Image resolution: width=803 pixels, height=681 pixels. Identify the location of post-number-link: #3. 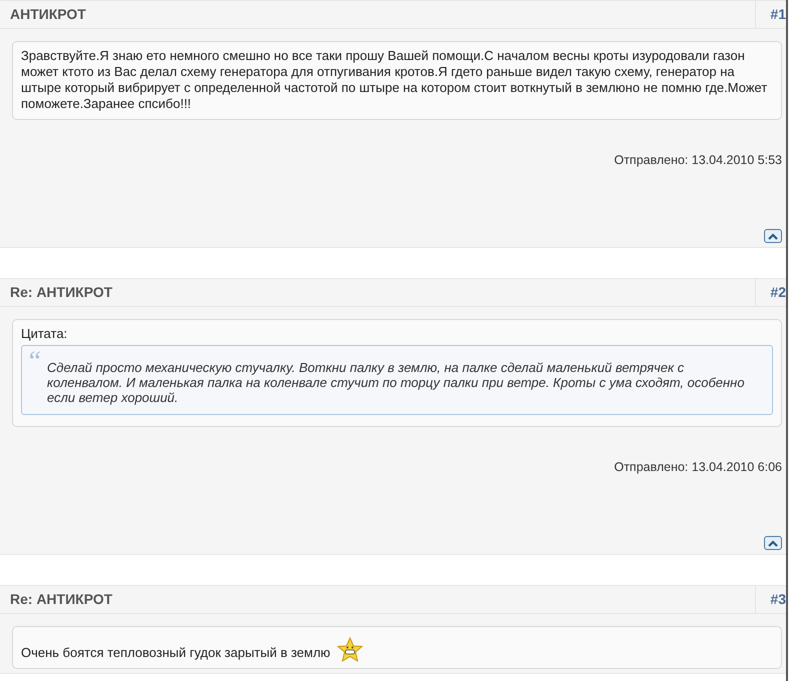
(770, 599).